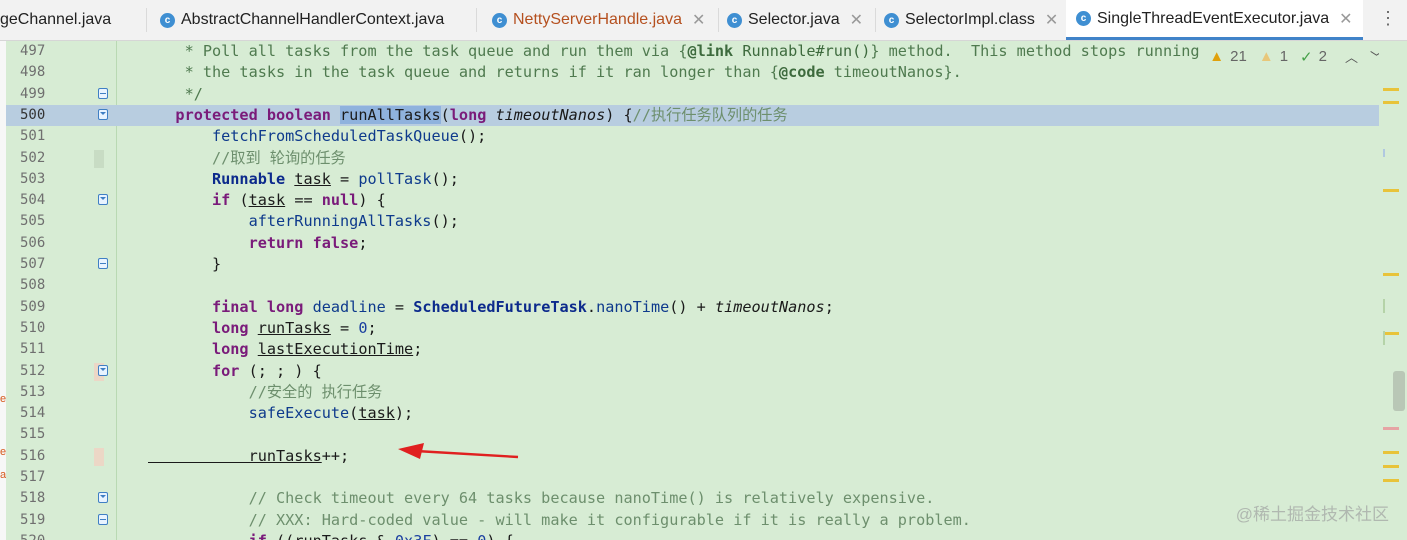  Describe the element at coordinates (40, 371) in the screenshot. I see `line-number: 512` at that location.